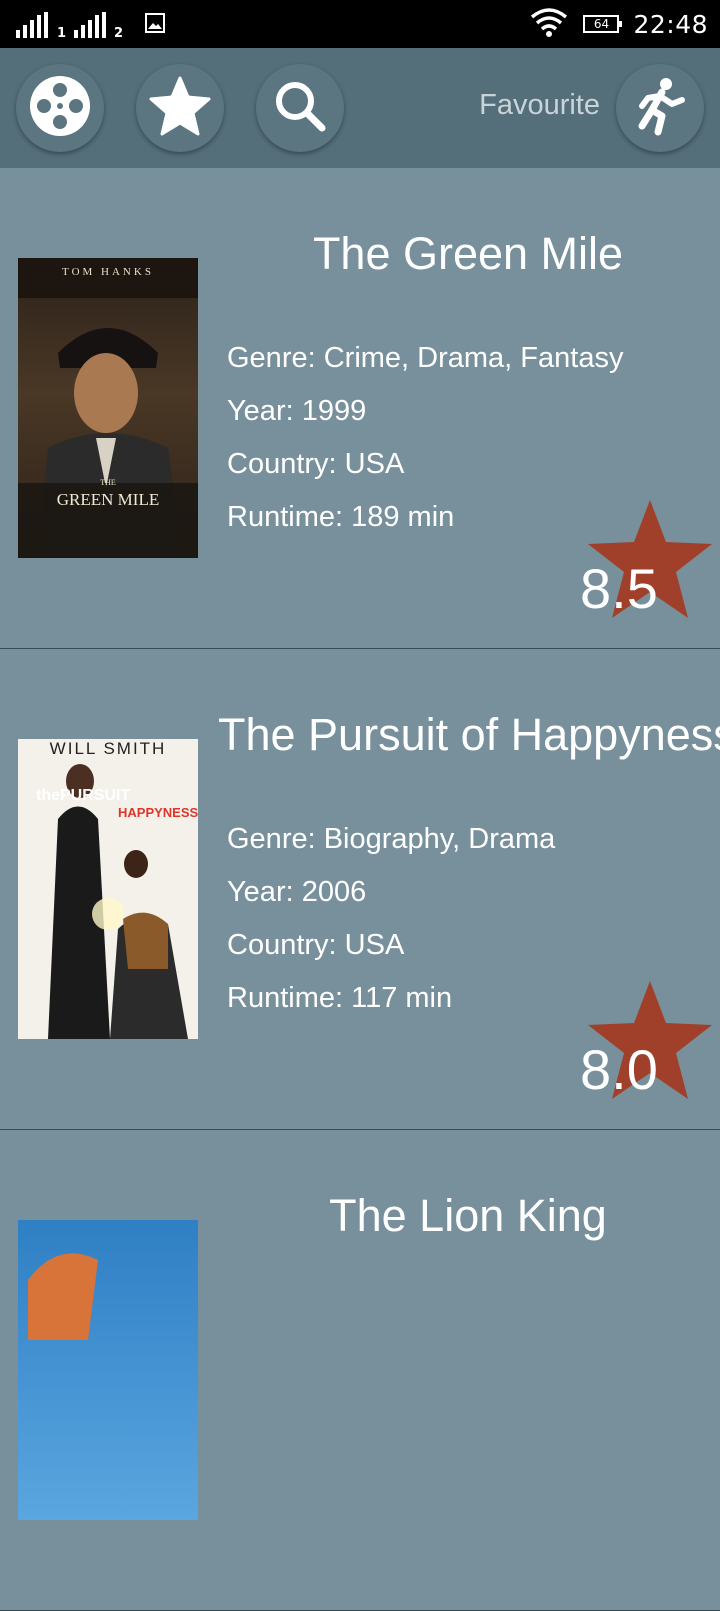 The image size is (720, 1611). I want to click on favourites-button, so click(180, 108).